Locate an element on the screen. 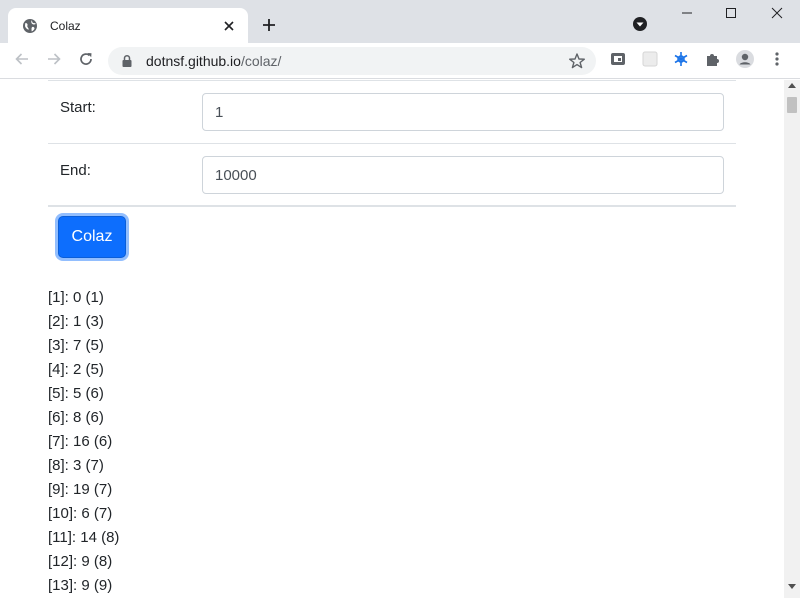 The image size is (800, 598). result-line: [2]: 1 (3) is located at coordinates (76, 321).